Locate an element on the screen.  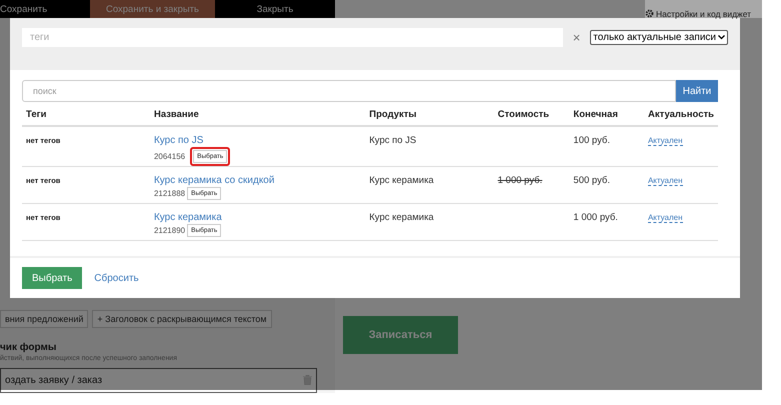
old-price: 1 000 руб. is located at coordinates (520, 180).